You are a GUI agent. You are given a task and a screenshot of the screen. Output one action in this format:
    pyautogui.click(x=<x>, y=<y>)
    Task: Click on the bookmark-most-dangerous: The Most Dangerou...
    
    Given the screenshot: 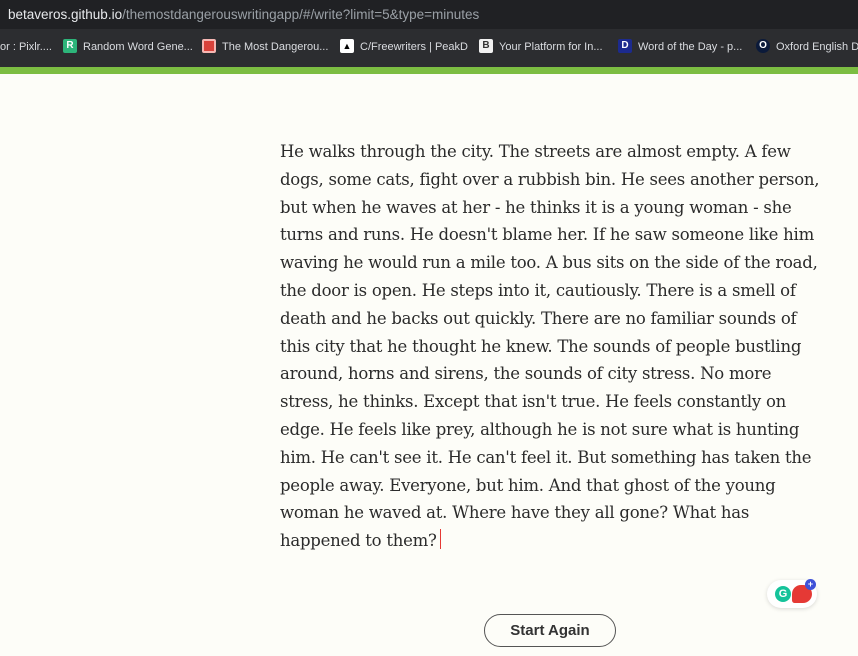 What is the action you would take?
    pyautogui.click(x=265, y=48)
    